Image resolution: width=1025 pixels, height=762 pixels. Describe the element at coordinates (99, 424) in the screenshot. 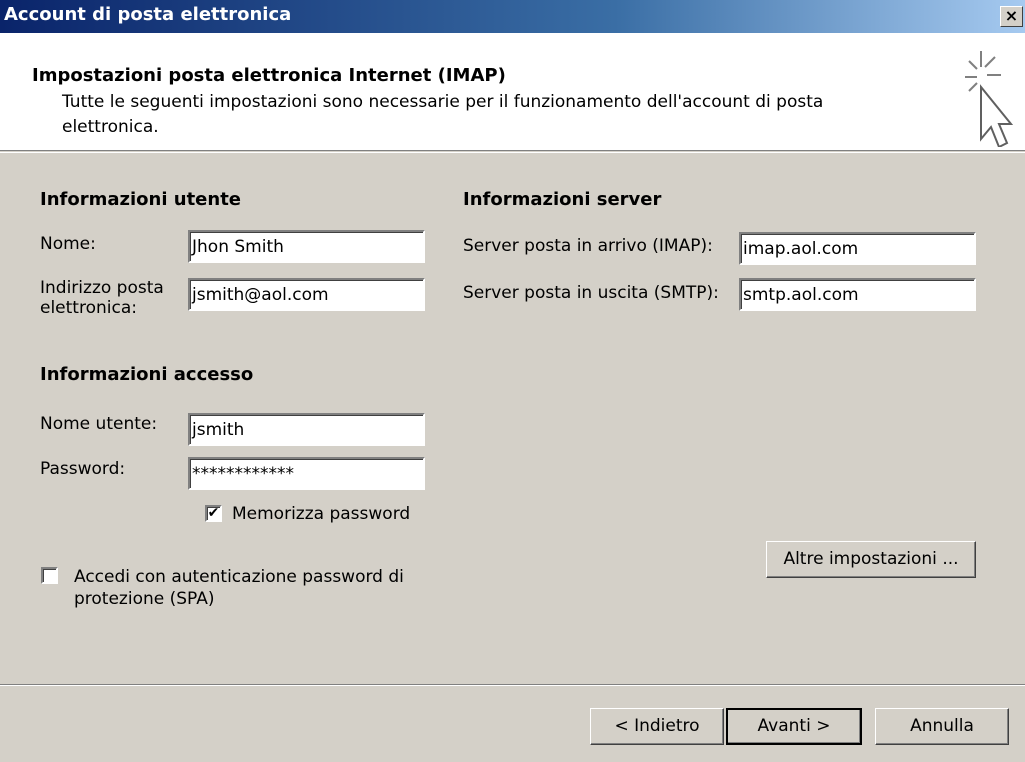

I see `username-label: Nome utente:` at that location.